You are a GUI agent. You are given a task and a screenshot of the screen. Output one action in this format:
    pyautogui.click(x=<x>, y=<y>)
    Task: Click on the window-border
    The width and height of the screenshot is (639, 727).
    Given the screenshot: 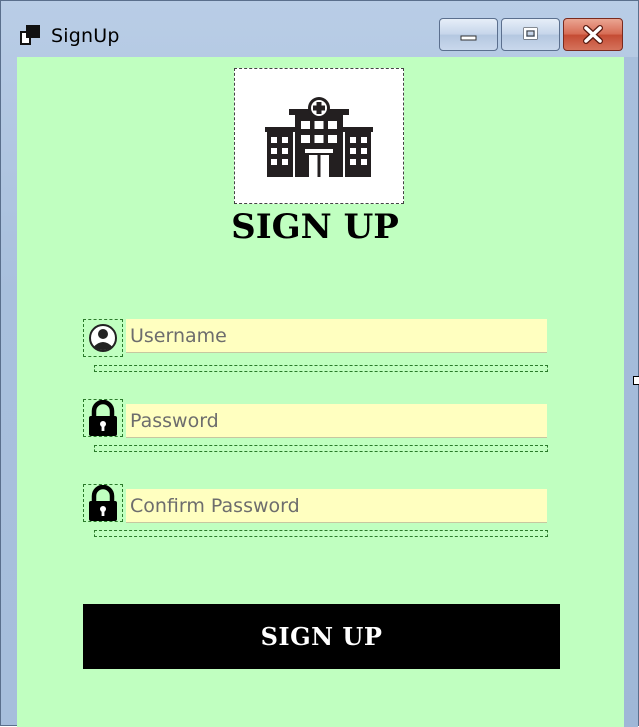 What is the action you would take?
    pyautogui.click(x=631, y=392)
    